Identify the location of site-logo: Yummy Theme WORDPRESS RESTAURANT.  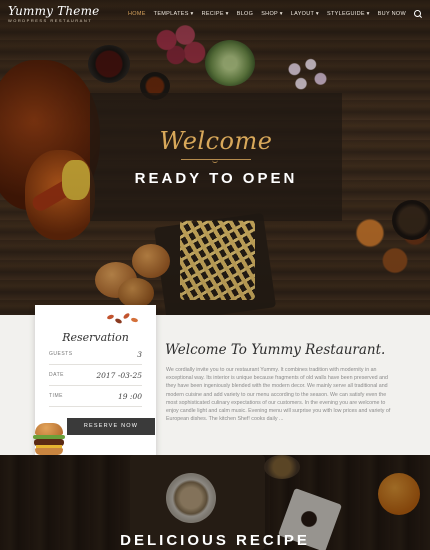
(53, 14).